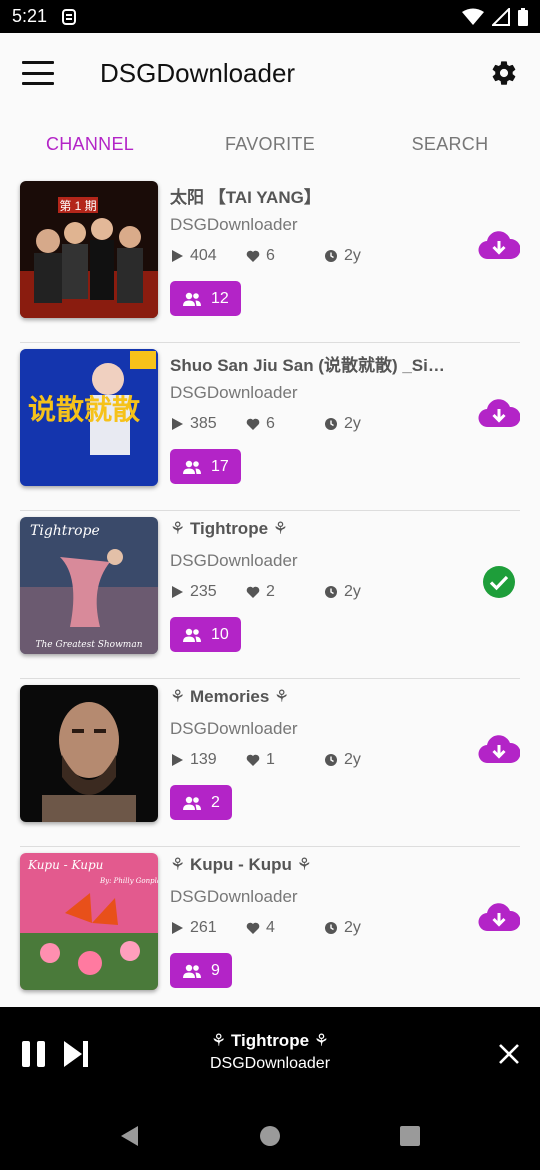  What do you see at coordinates (128, 881) in the screenshot?
I see `thumbnail-caption: By: Philly Gonplace` at bounding box center [128, 881].